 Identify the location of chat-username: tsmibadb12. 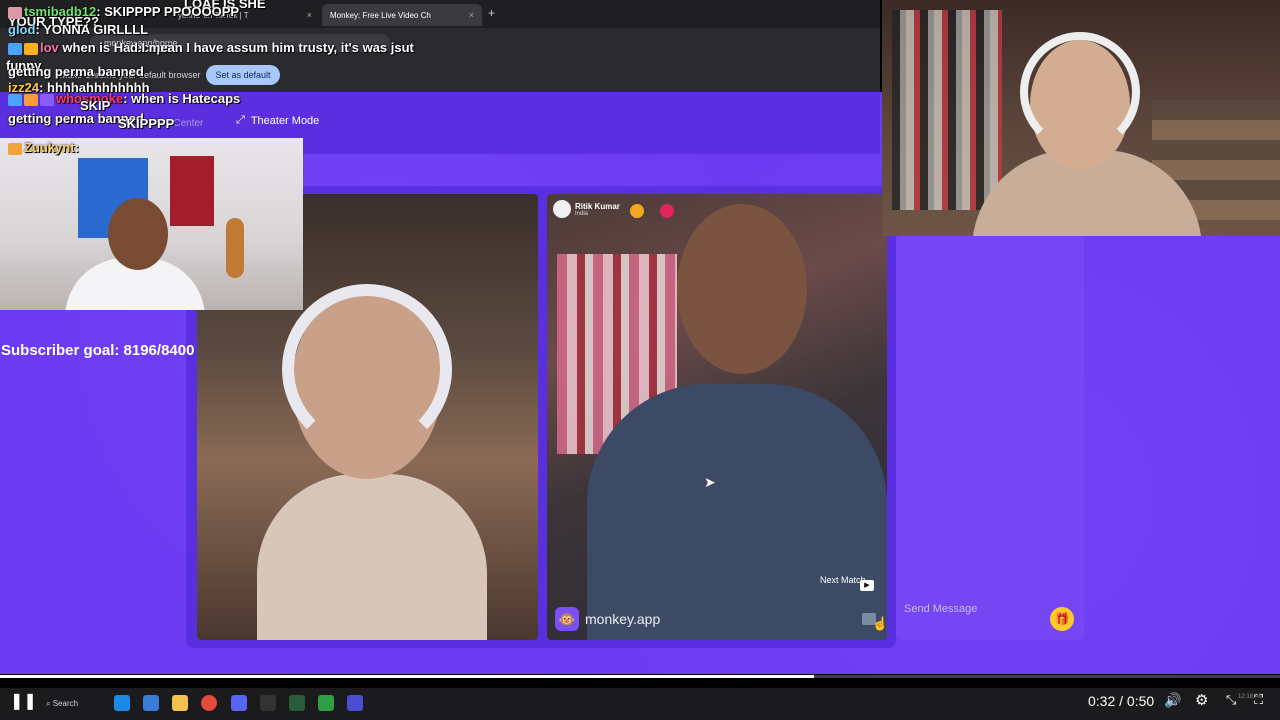
(60, 11).